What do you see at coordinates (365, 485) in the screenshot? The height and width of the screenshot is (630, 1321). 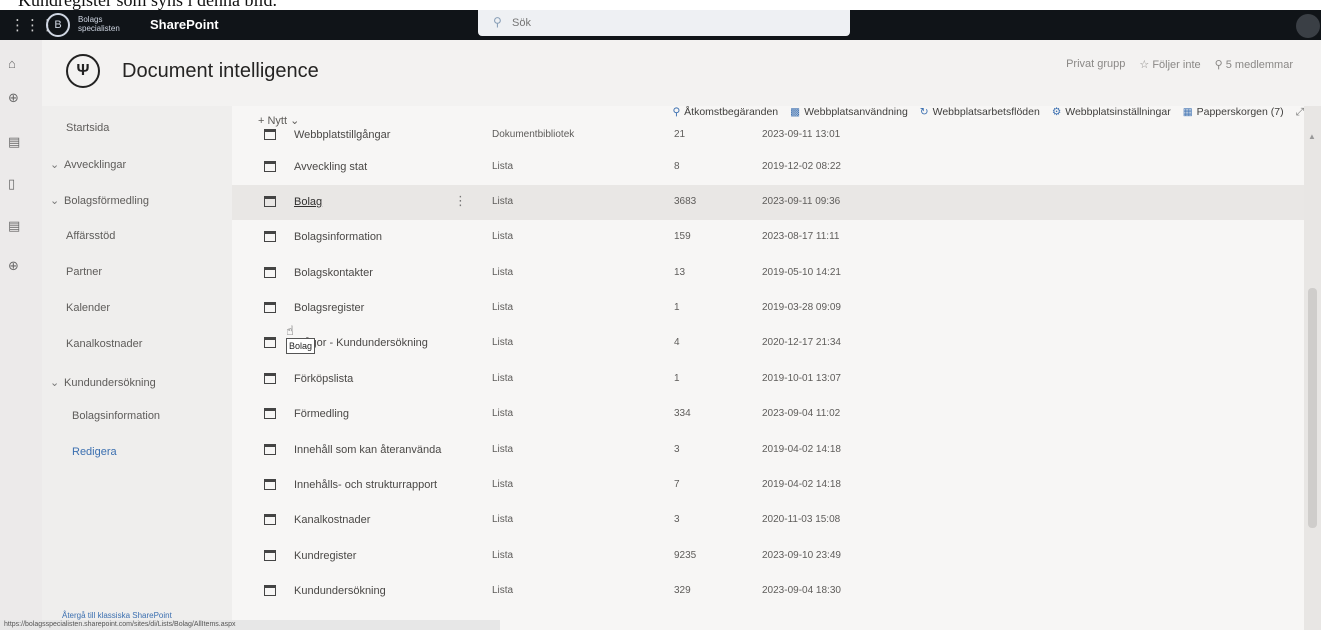 I see `row-name: Innehålls- och strukturrapport` at bounding box center [365, 485].